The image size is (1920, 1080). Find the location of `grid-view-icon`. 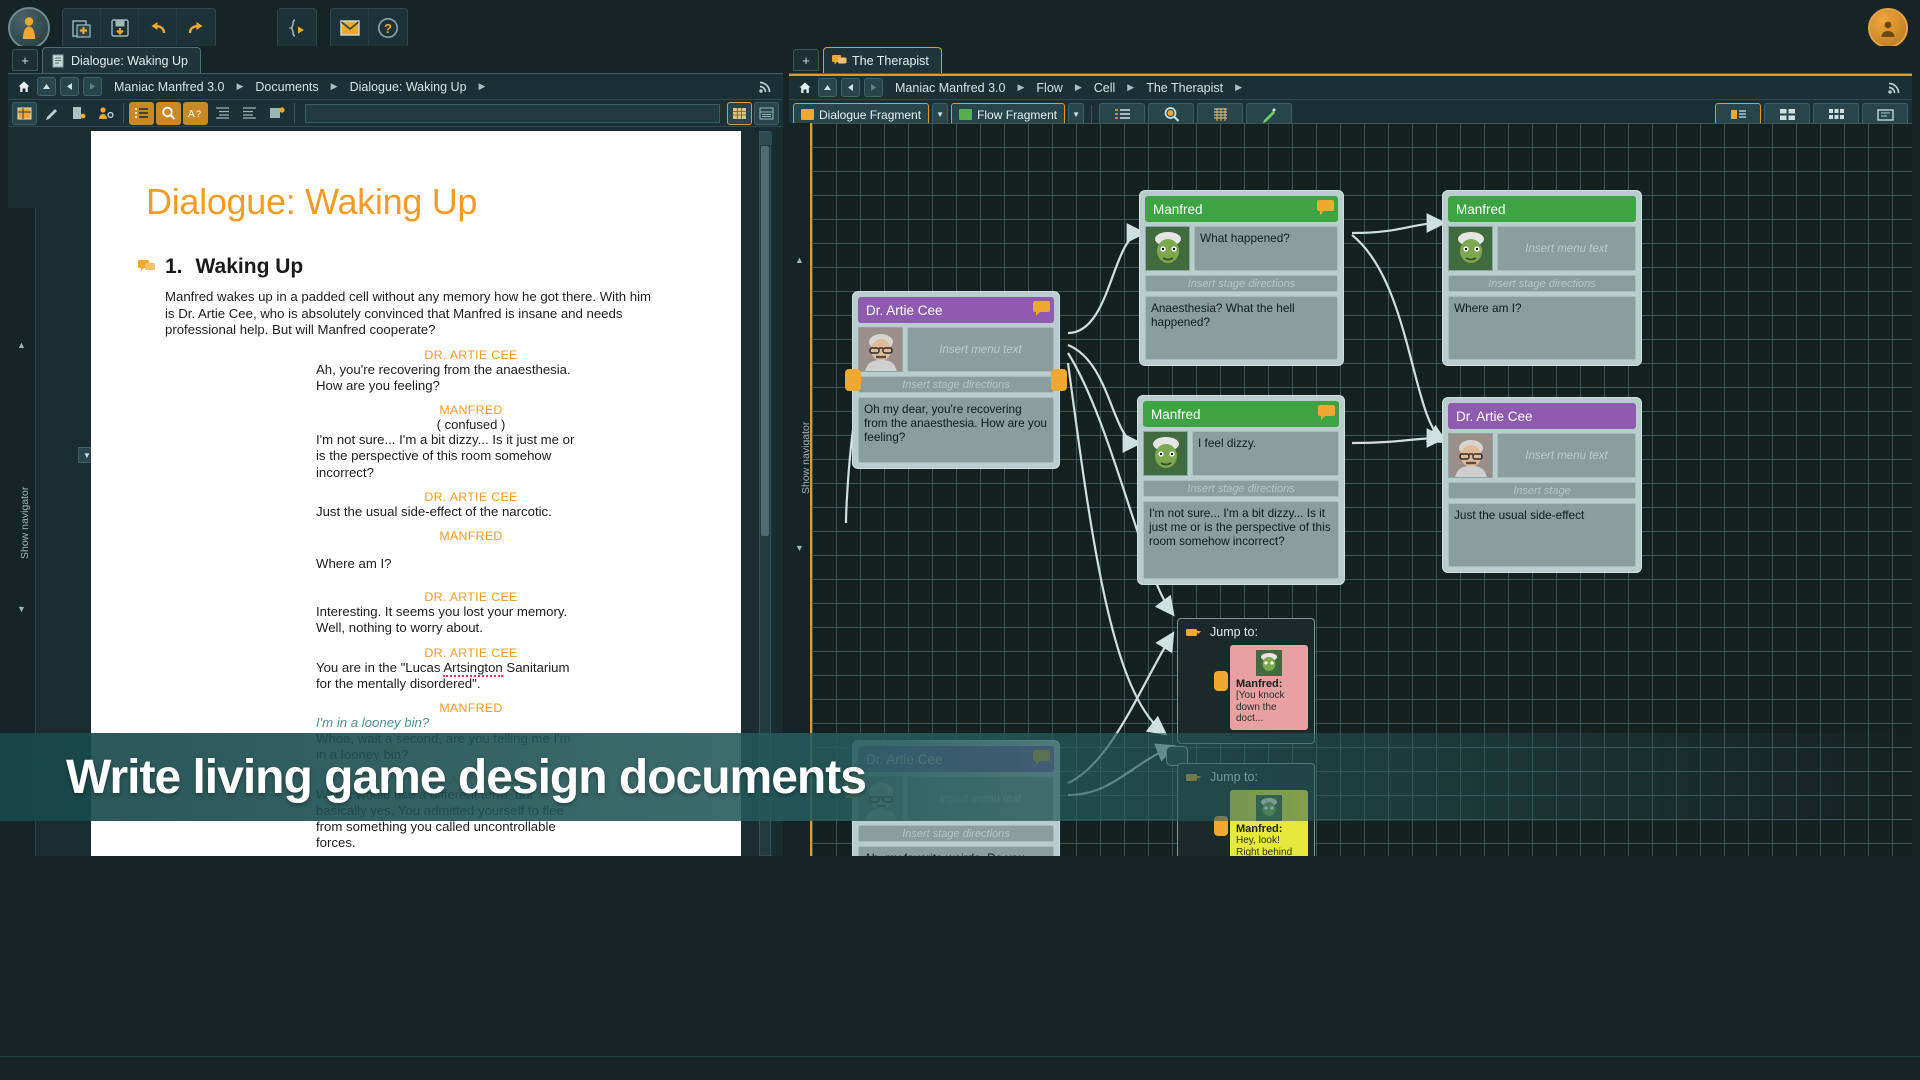

grid-view-icon is located at coordinates (739, 113).